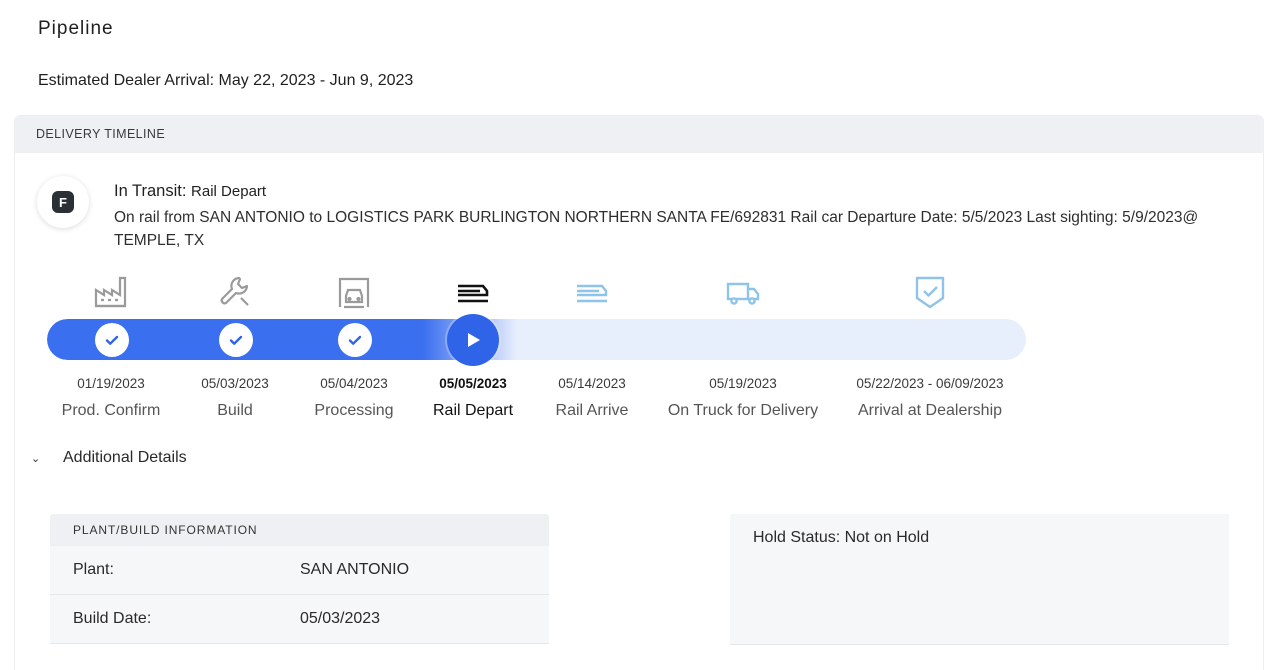  I want to click on additional-details-toggle: ⌄ Additional Details, so click(109, 458).